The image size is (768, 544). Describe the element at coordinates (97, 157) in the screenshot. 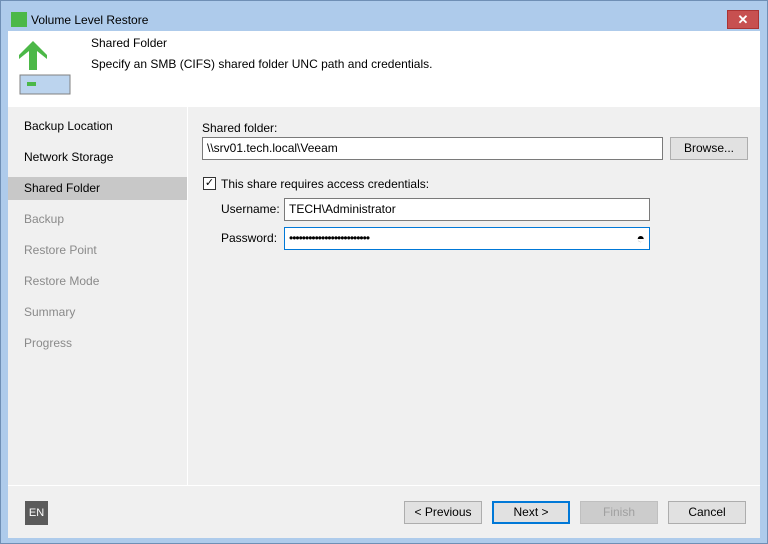

I see `step-network-storage: Network Storage` at that location.